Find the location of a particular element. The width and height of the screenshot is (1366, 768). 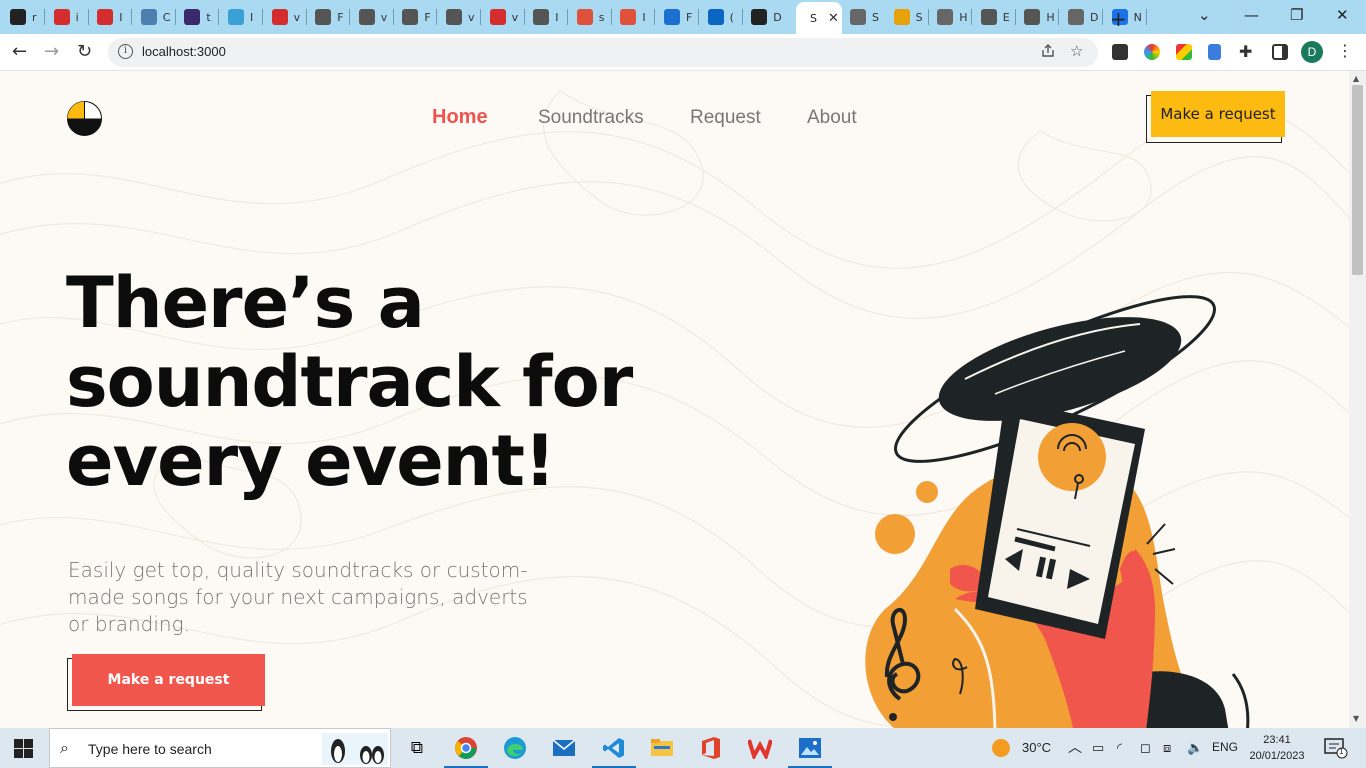

wifi-icon: ◜ is located at coordinates (1119, 748).